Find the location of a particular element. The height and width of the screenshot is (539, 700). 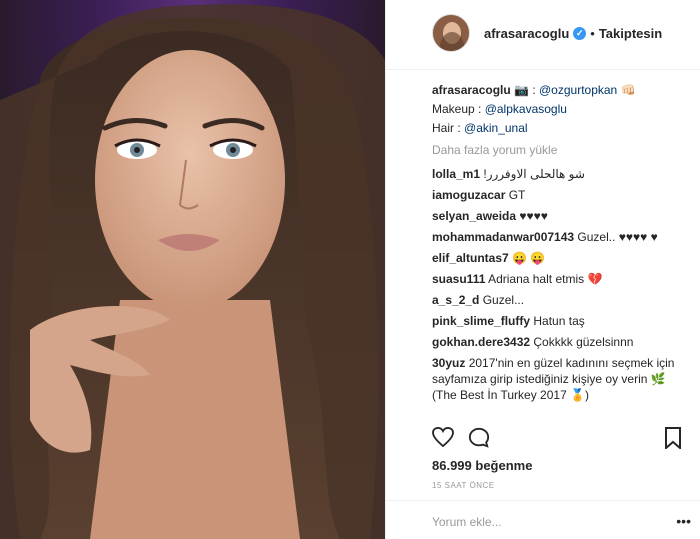

caption-hair: Hair : @akin_unal is located at coordinates (559, 128).